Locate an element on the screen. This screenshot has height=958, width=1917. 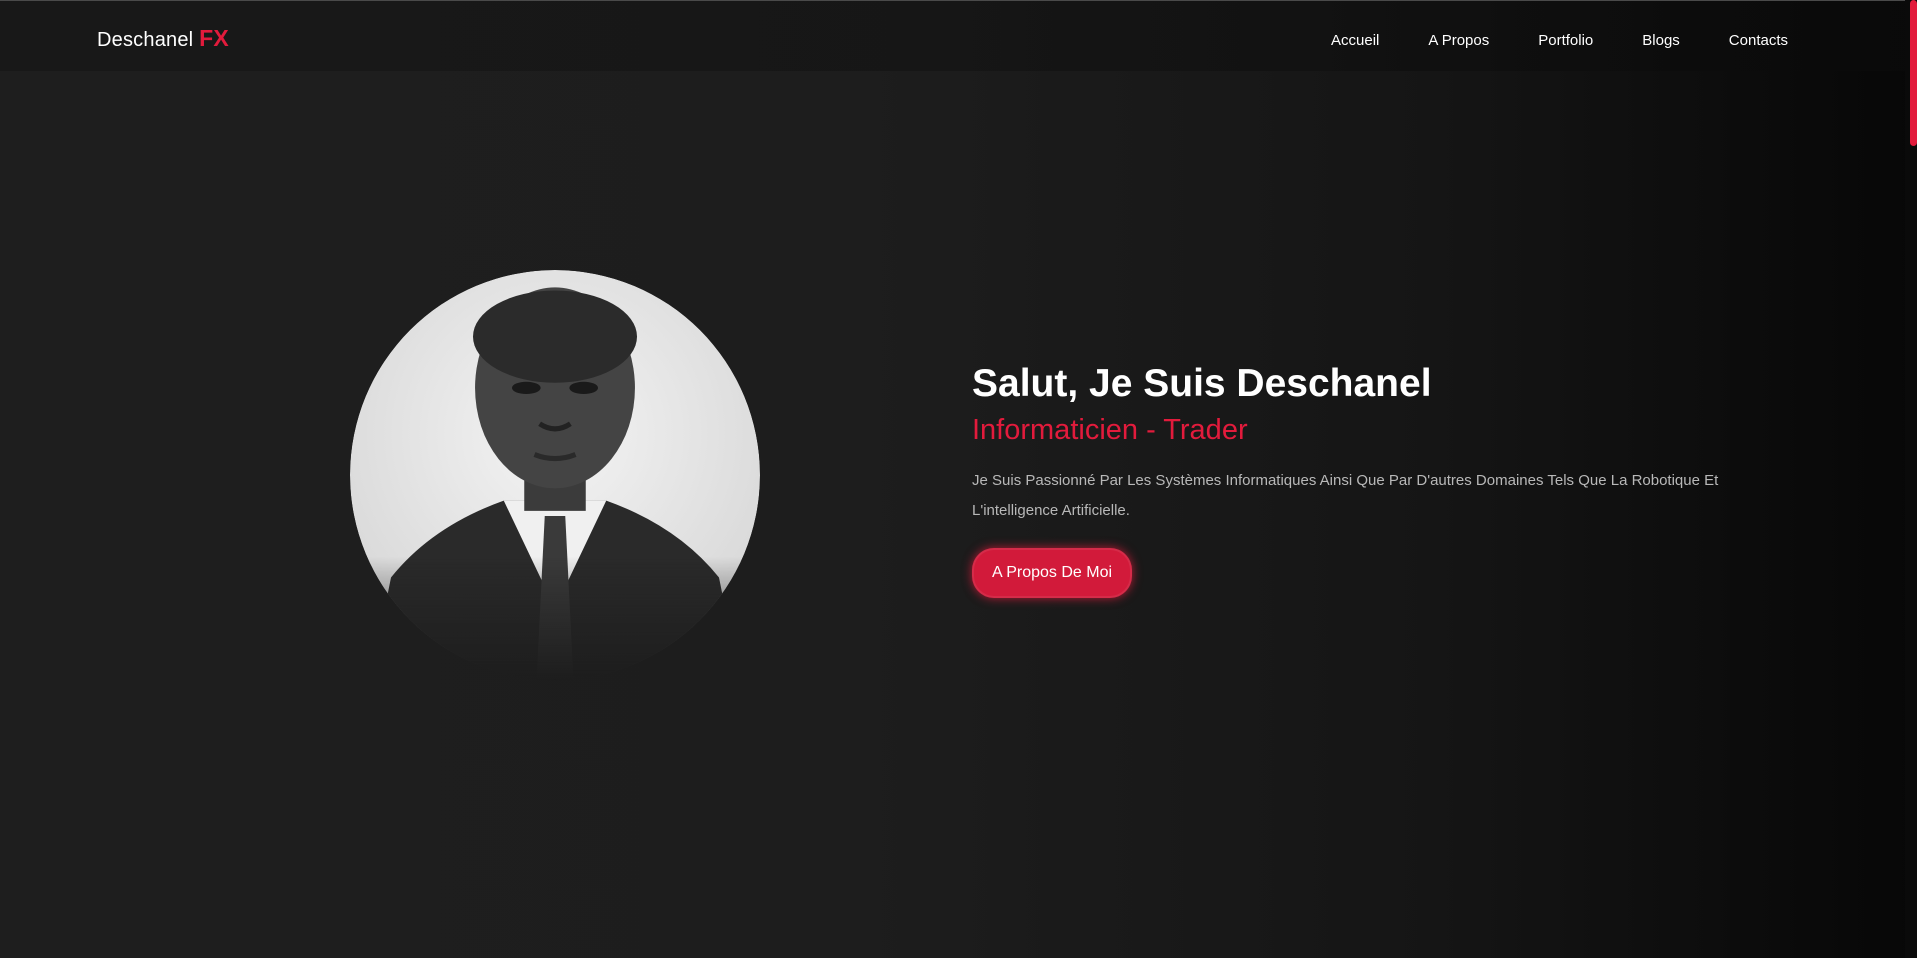
hero-subtitle: Informaticien - Trader is located at coordinates (1110, 430).